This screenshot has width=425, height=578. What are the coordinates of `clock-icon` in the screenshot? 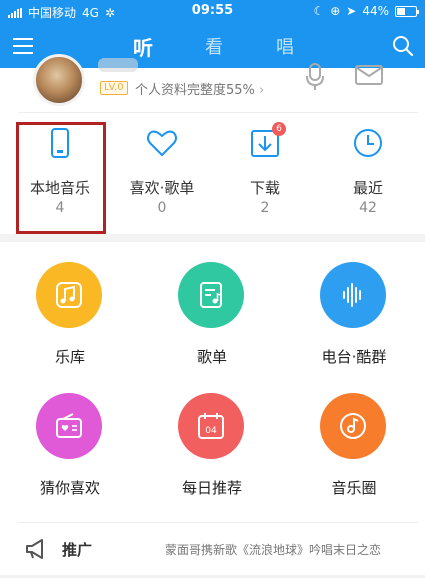 It's located at (368, 143).